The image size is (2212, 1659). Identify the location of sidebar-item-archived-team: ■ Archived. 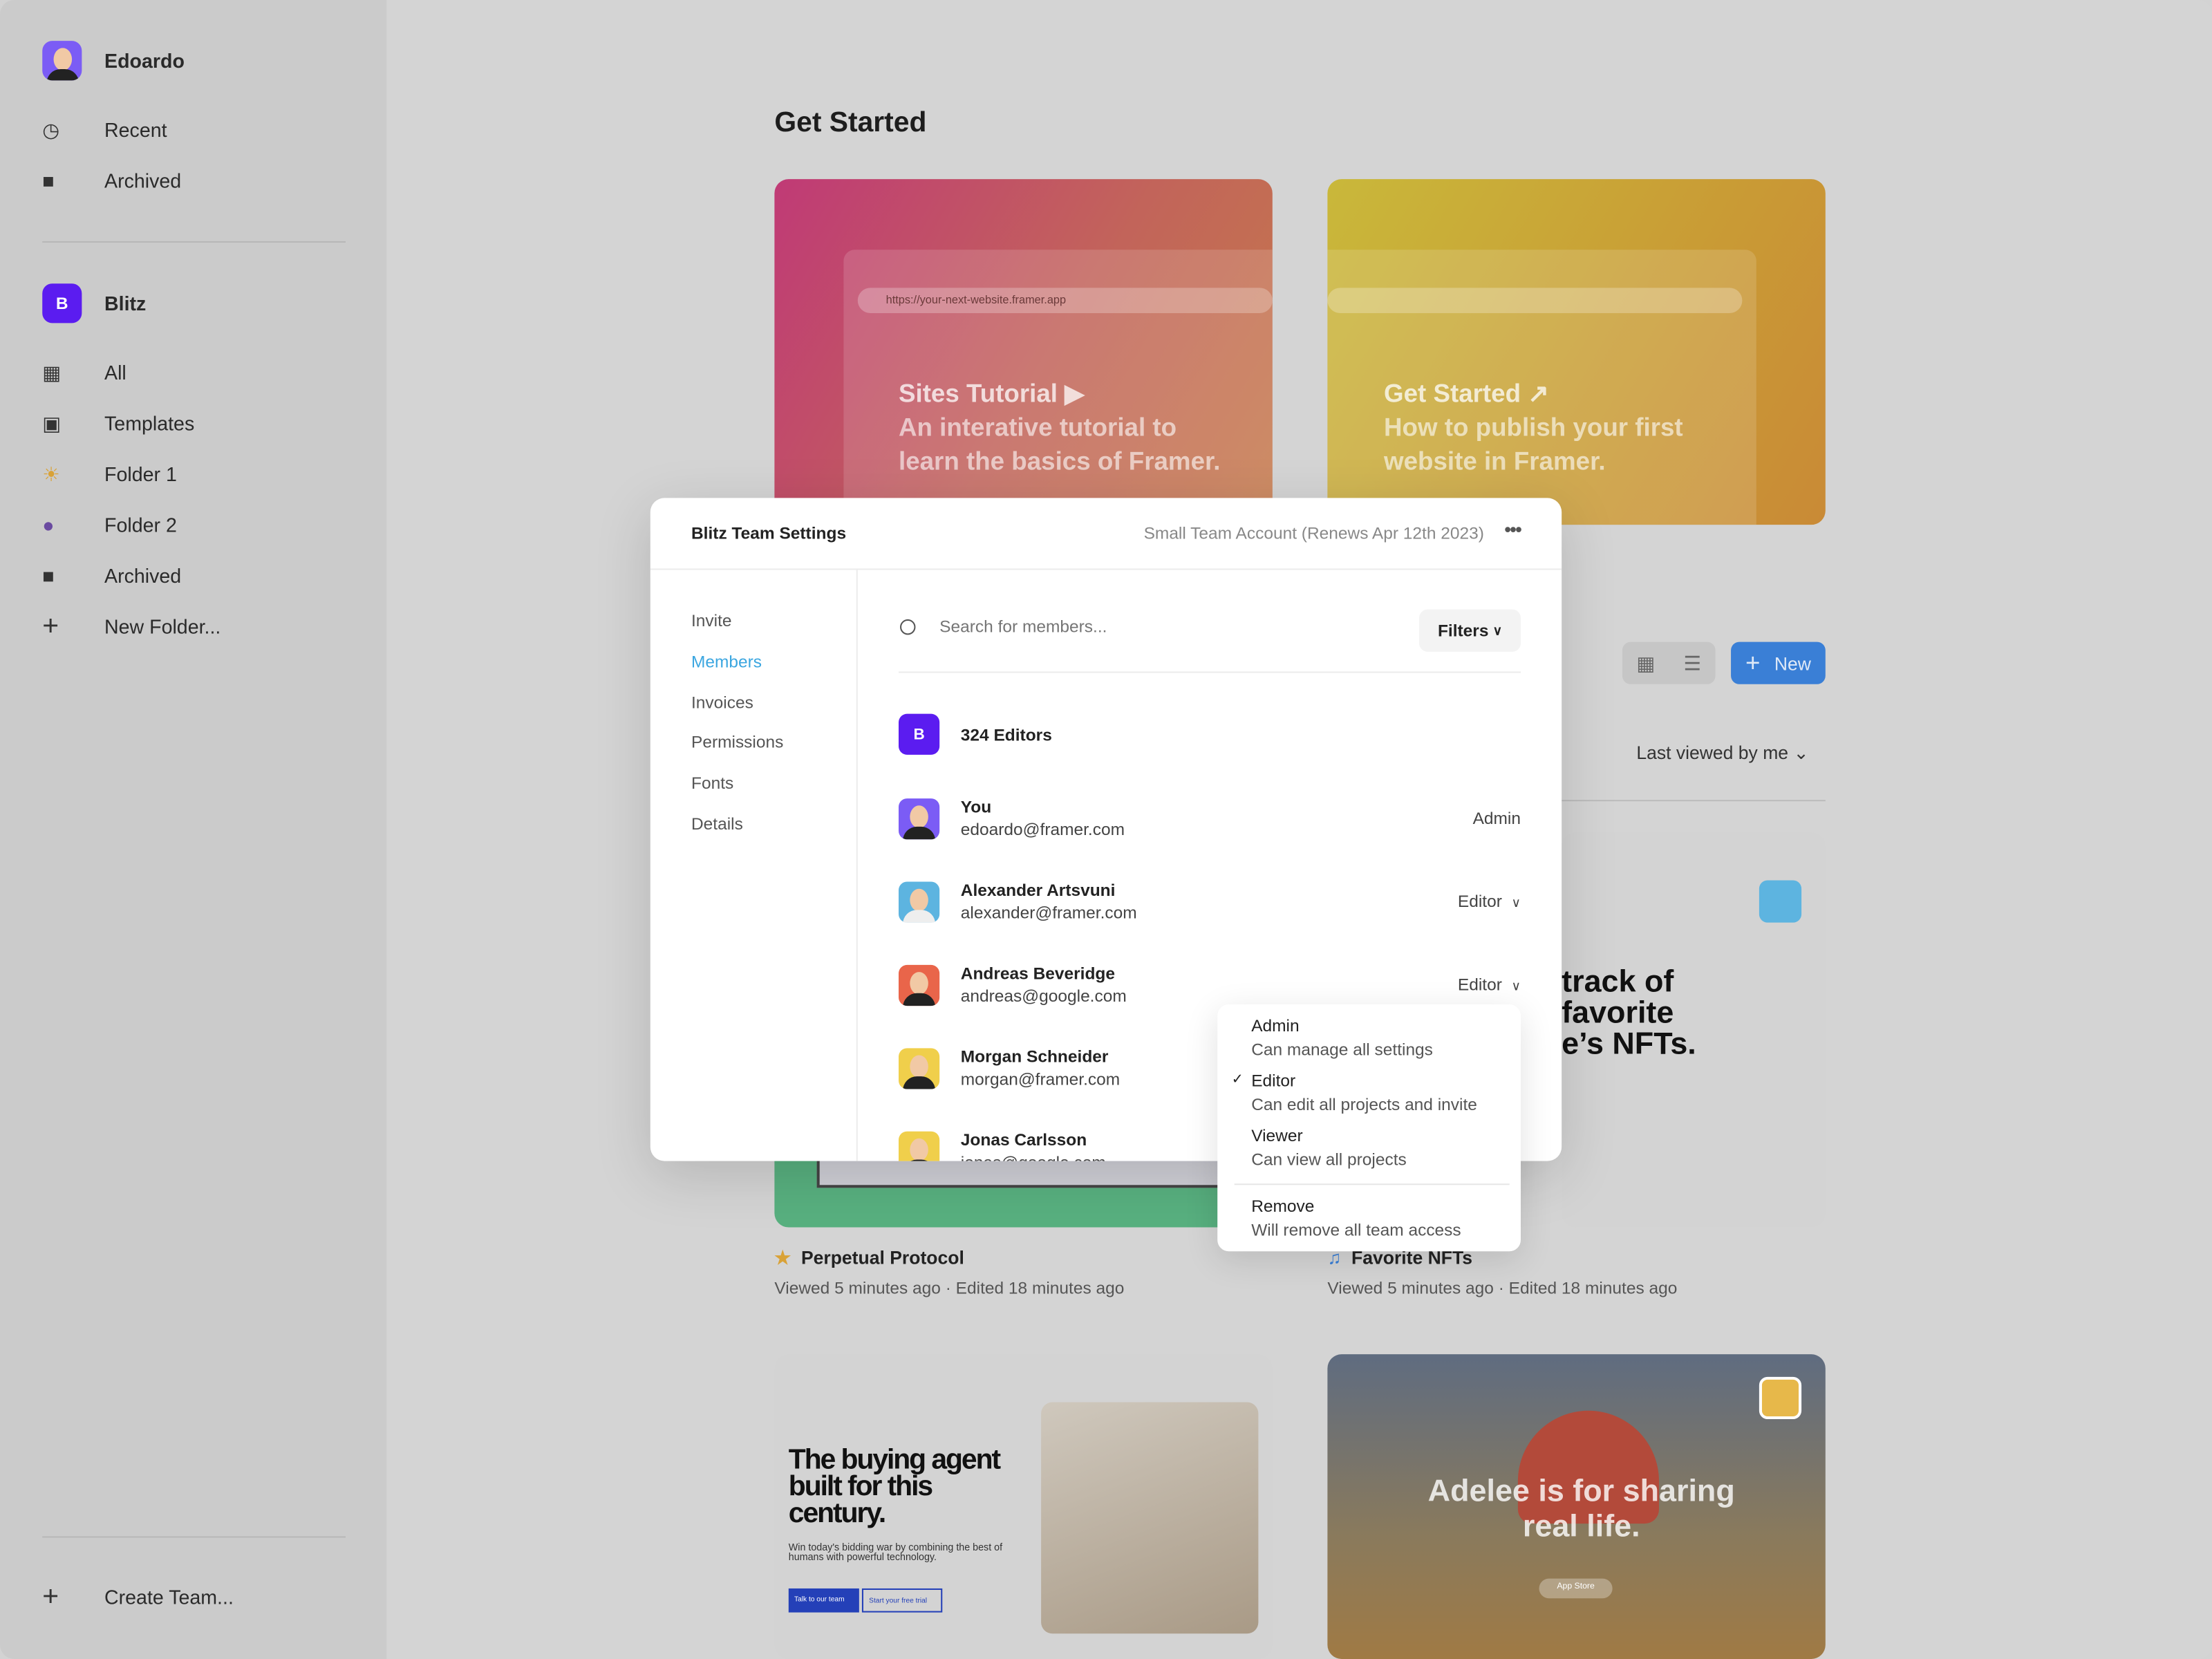
(111, 575).